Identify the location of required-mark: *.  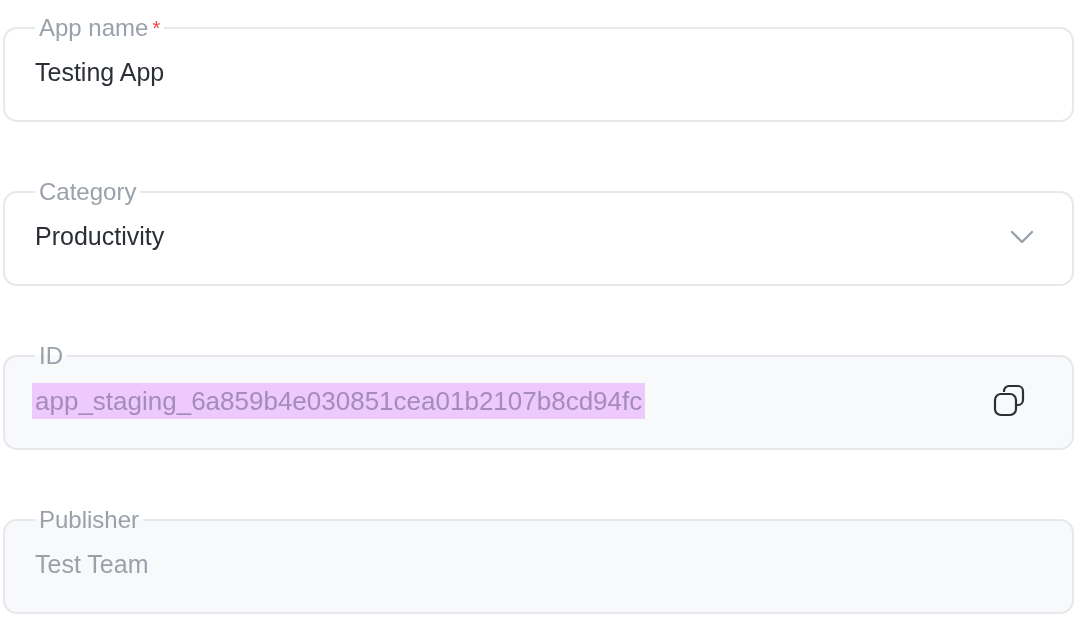
(156, 28).